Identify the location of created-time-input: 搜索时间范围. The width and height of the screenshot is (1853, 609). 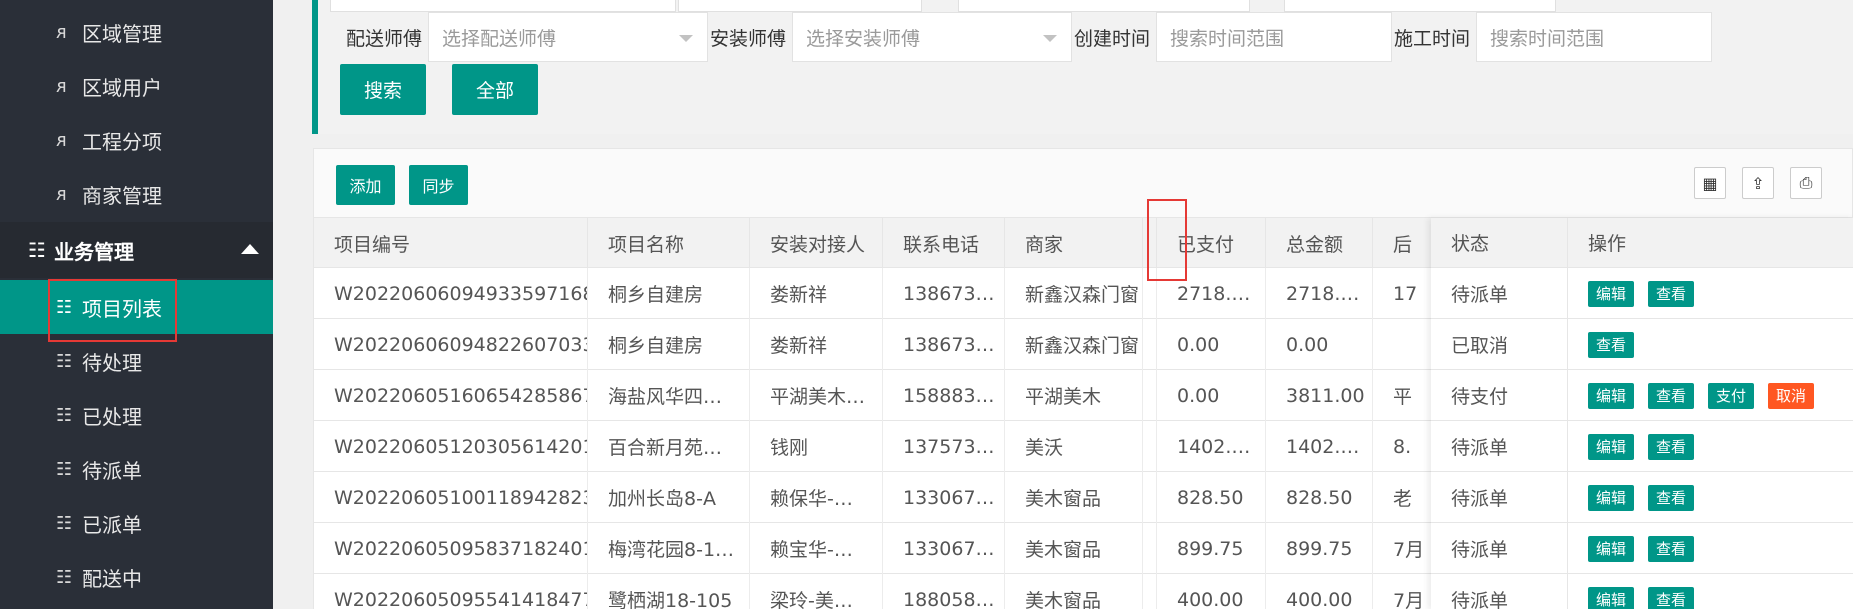
(1274, 37).